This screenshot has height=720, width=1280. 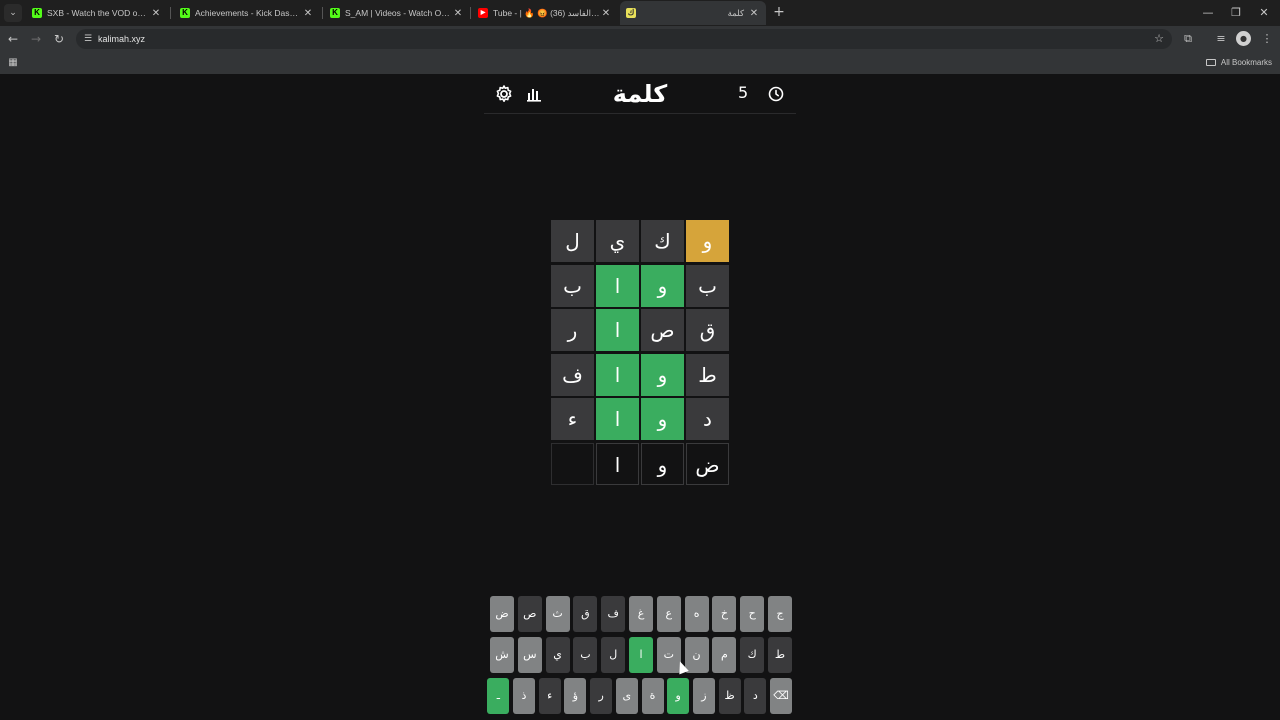 What do you see at coordinates (122, 39) in the screenshot?
I see `url-text: kalimah.xyz` at bounding box center [122, 39].